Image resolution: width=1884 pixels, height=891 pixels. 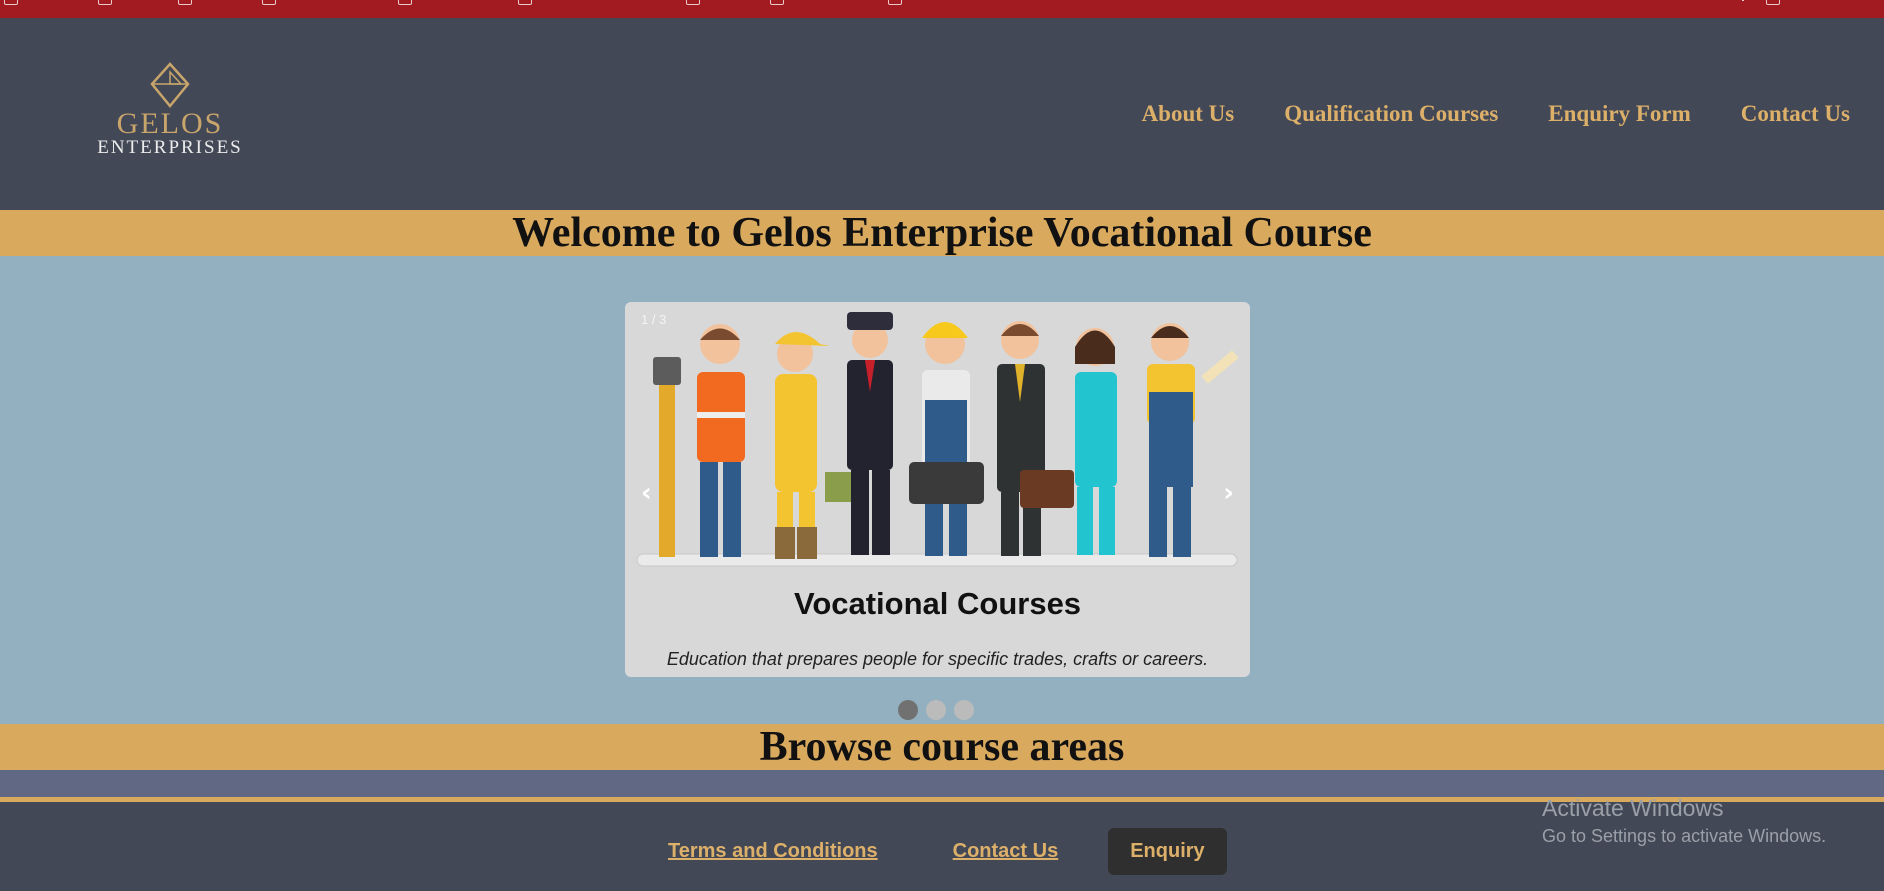 I want to click on prev-slide-button: ‹, so click(x=646, y=493).